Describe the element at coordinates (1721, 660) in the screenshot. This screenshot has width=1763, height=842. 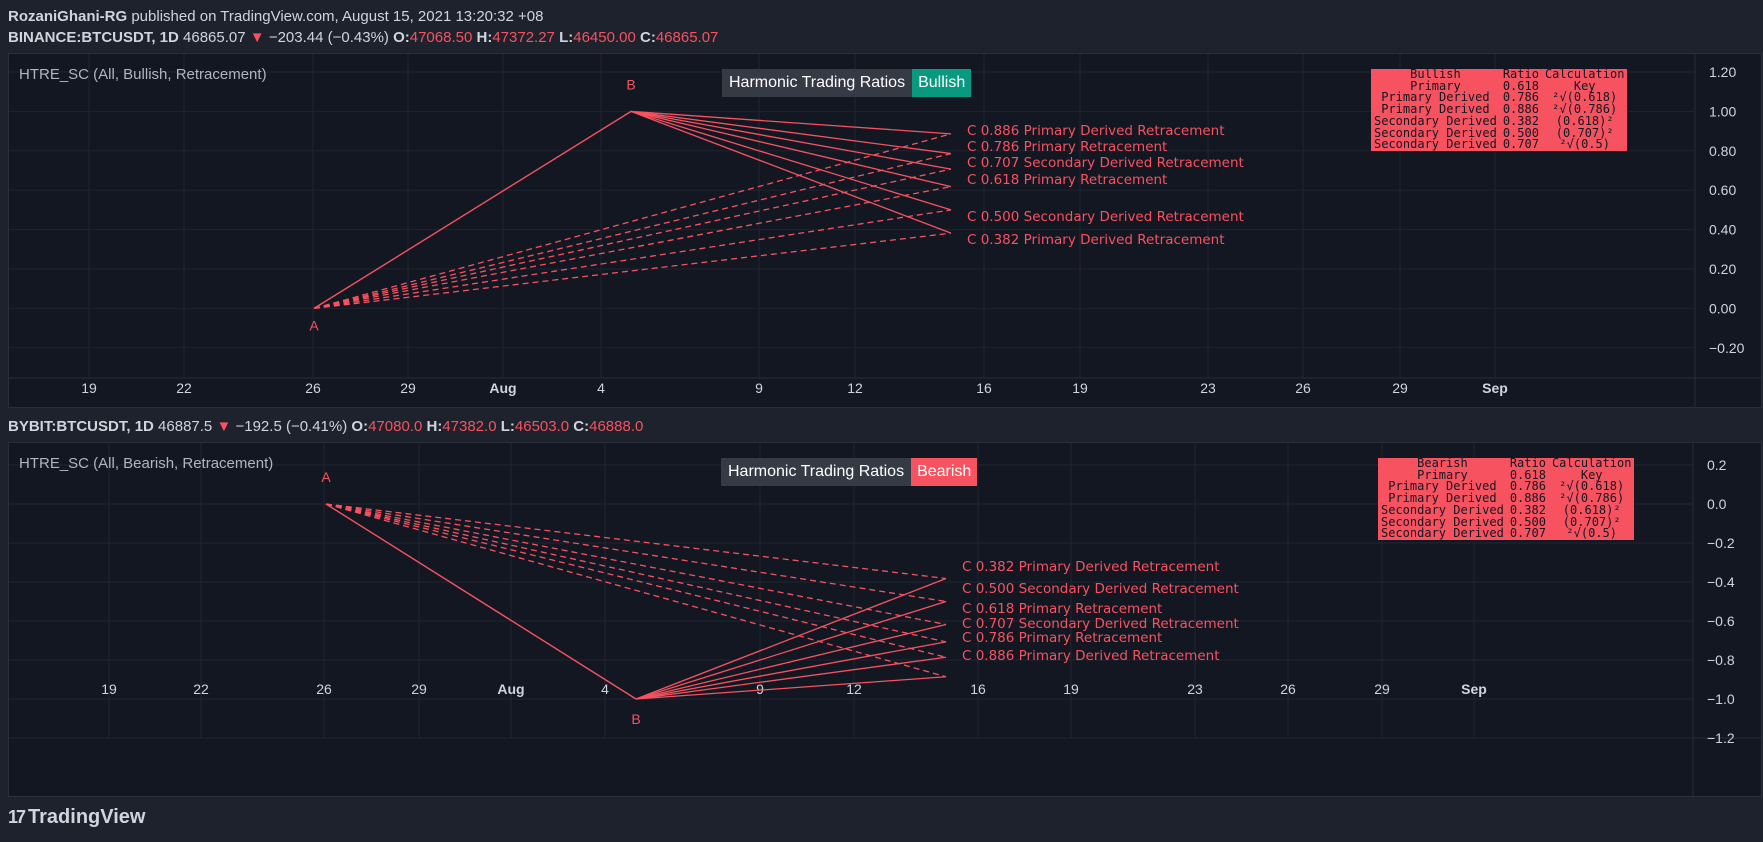
I see `y-tick-label: −0.8` at that location.